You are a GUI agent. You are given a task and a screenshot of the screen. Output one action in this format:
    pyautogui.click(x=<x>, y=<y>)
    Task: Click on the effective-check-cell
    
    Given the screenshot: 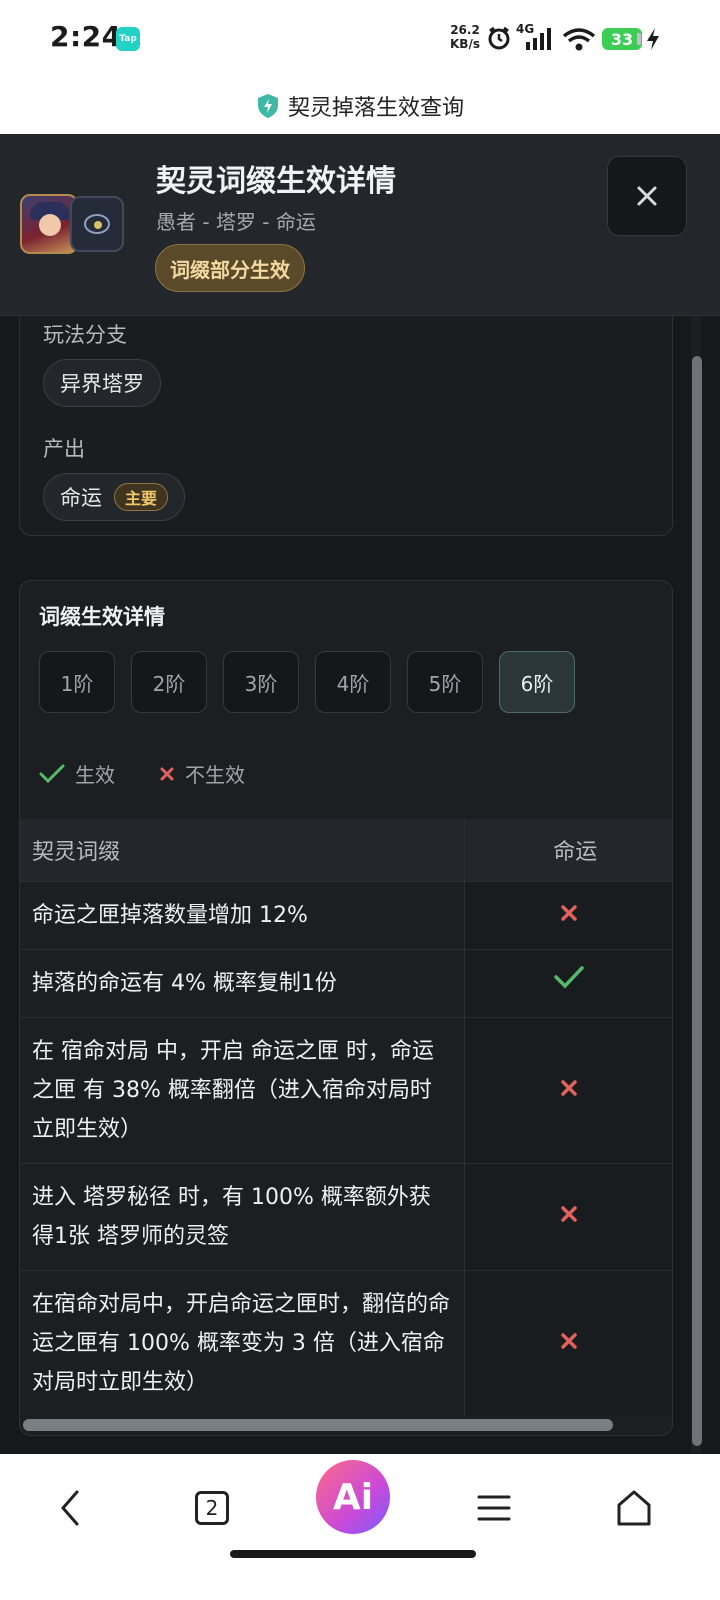 What is the action you would take?
    pyautogui.click(x=567, y=982)
    